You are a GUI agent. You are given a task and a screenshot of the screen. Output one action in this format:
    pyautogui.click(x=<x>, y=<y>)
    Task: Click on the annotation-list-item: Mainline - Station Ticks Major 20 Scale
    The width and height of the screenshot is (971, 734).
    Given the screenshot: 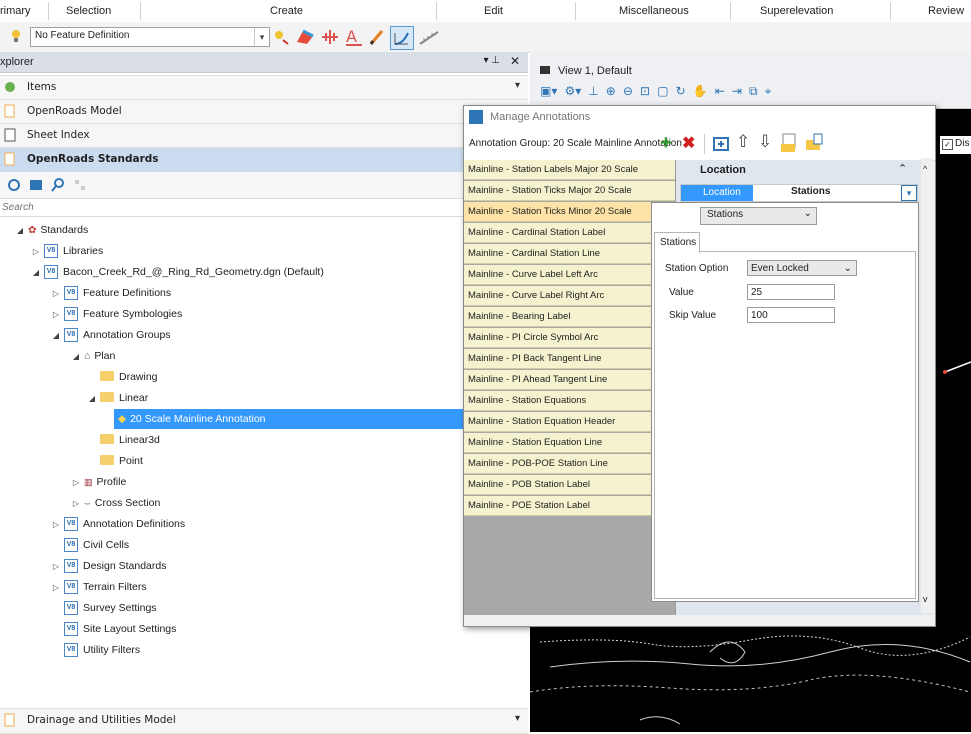 What is the action you would take?
    pyautogui.click(x=569, y=191)
    